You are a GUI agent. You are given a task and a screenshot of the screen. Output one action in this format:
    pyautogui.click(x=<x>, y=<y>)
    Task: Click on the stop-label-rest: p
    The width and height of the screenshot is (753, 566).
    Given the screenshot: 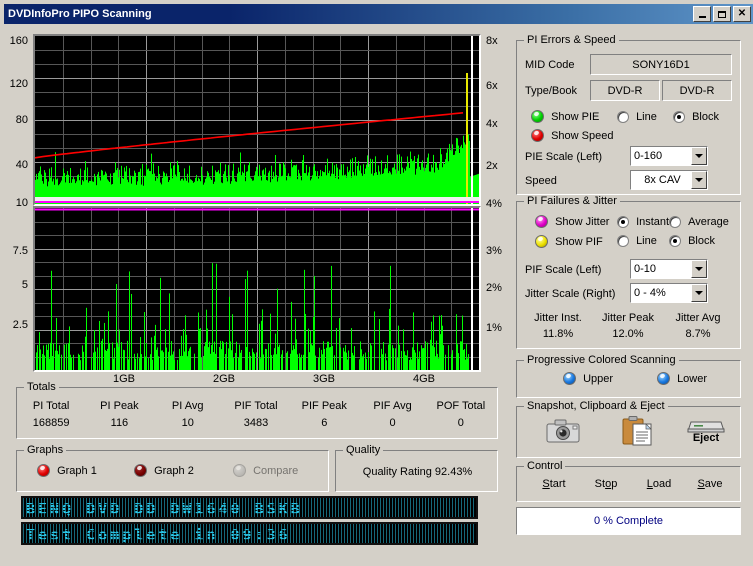 What is the action you would take?
    pyautogui.click(x=614, y=484)
    